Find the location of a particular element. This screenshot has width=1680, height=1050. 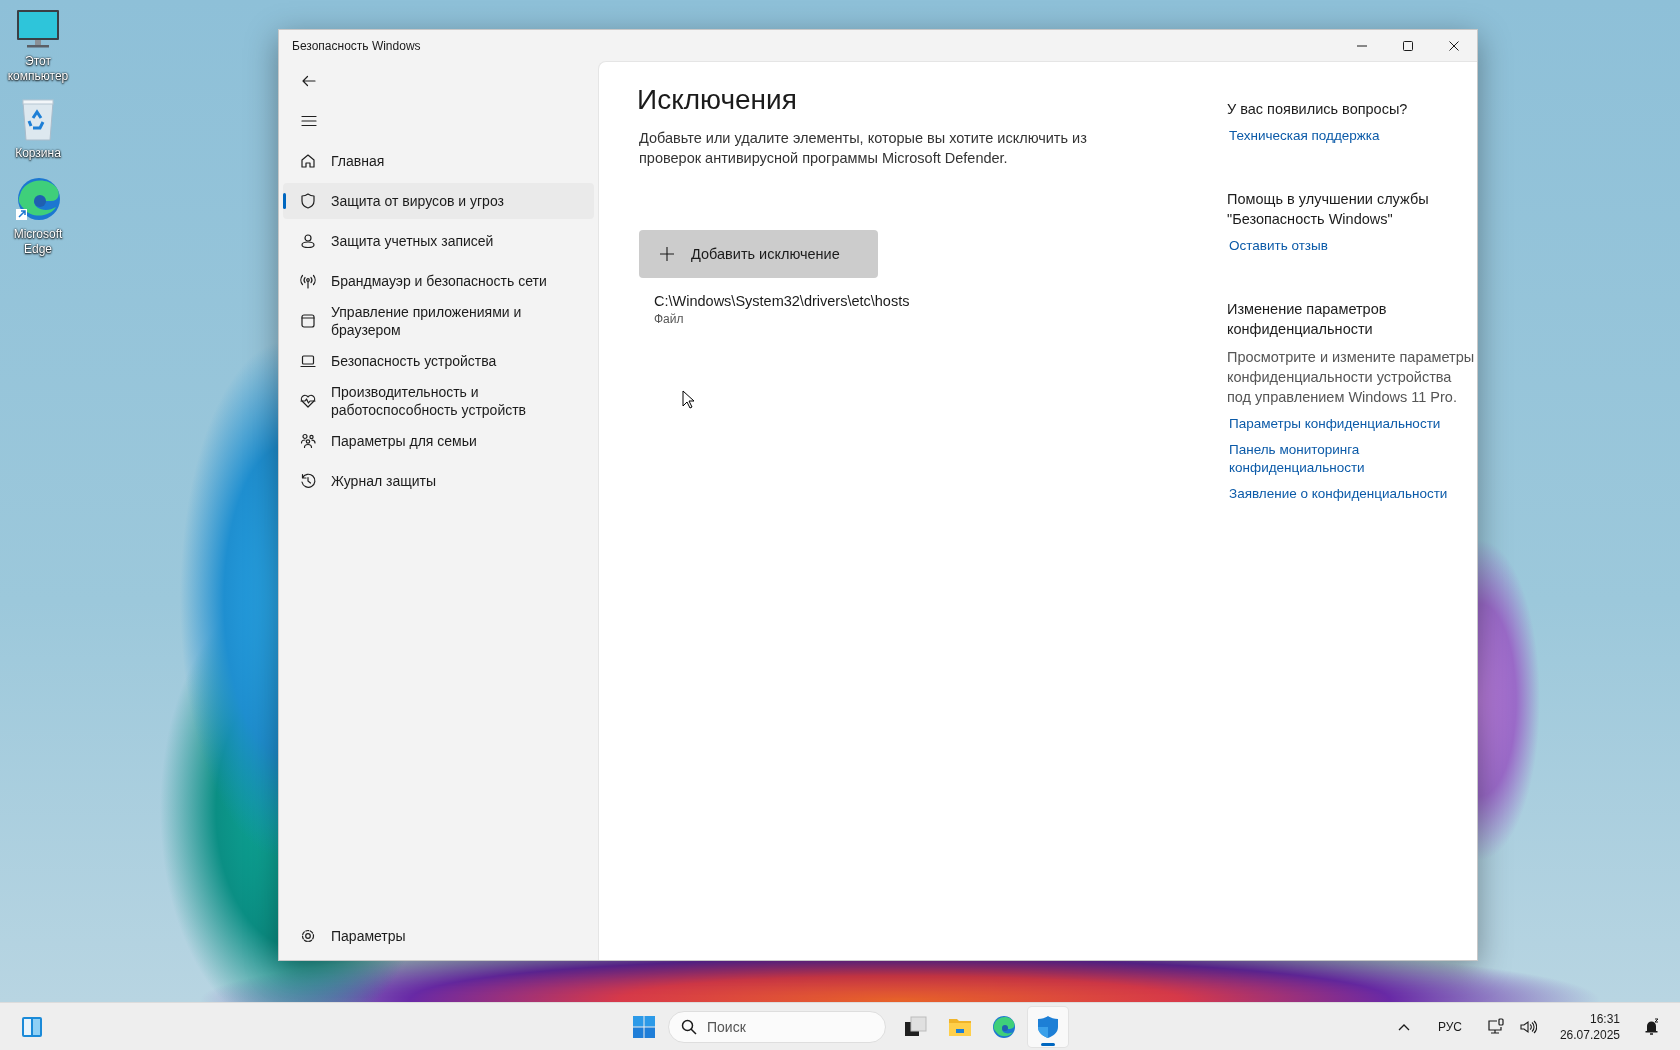

sidebar-item: Главная is located at coordinates (438, 161).